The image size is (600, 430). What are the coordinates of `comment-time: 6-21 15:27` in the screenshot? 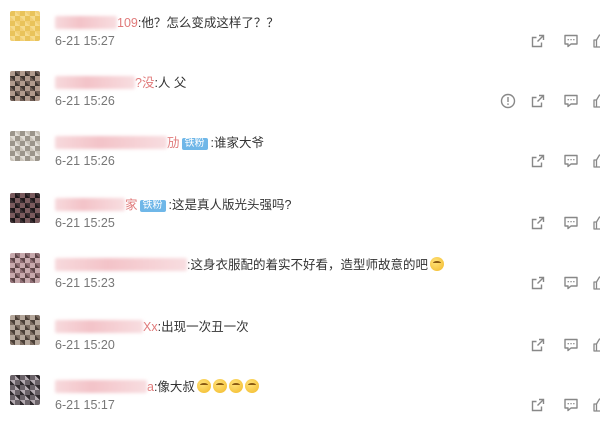 It's located at (85, 41).